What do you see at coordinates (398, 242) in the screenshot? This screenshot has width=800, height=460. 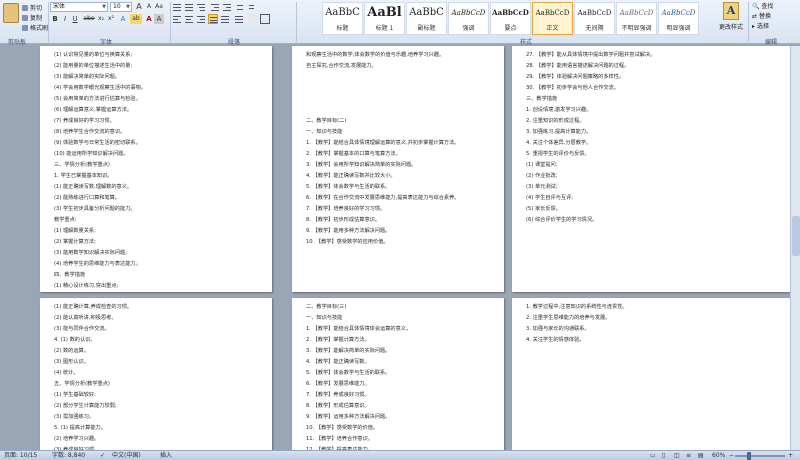 I see `text-line: 10. 【教学】感受数学的应用价值。` at bounding box center [398, 242].